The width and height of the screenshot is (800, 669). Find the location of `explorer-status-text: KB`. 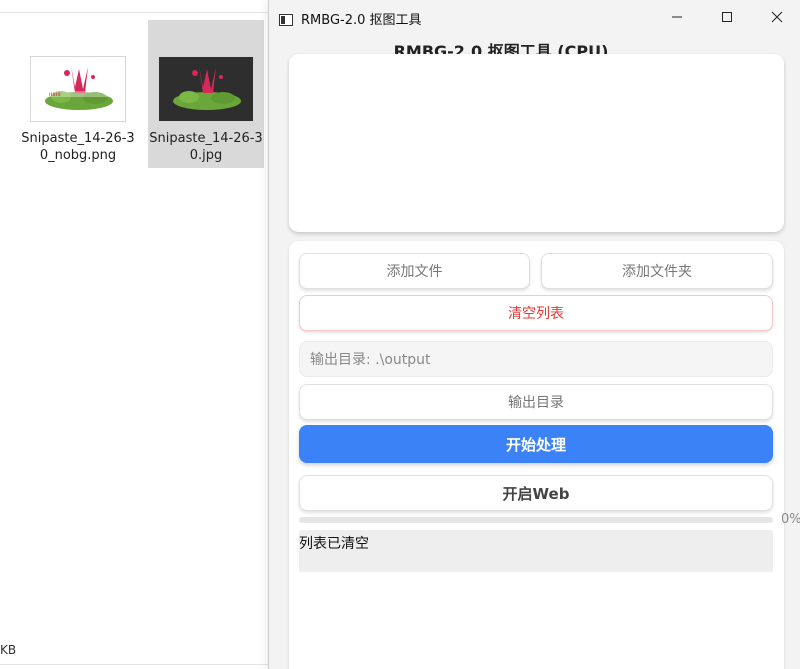

explorer-status-text: KB is located at coordinates (8, 650).